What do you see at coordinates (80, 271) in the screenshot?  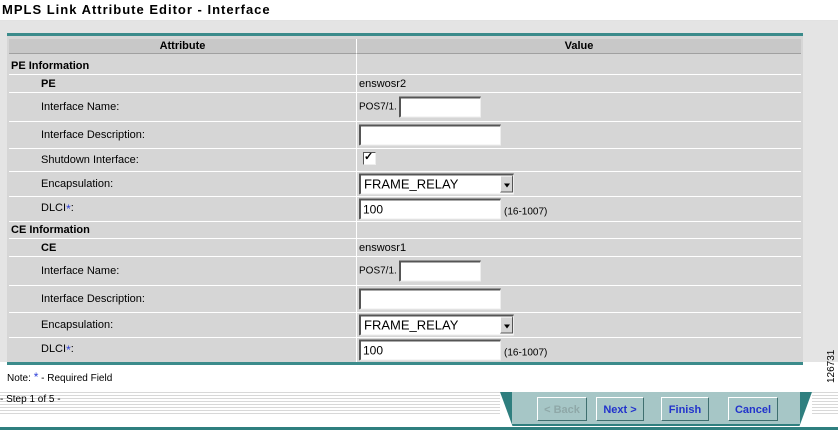 I see `ce-interface-name-label: Interface Name:` at bounding box center [80, 271].